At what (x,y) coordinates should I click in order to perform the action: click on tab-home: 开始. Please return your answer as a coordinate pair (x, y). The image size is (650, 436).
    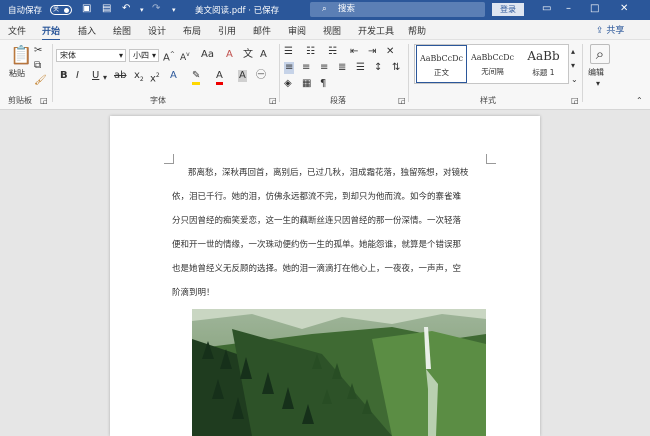
    Looking at the image, I should click on (51, 32).